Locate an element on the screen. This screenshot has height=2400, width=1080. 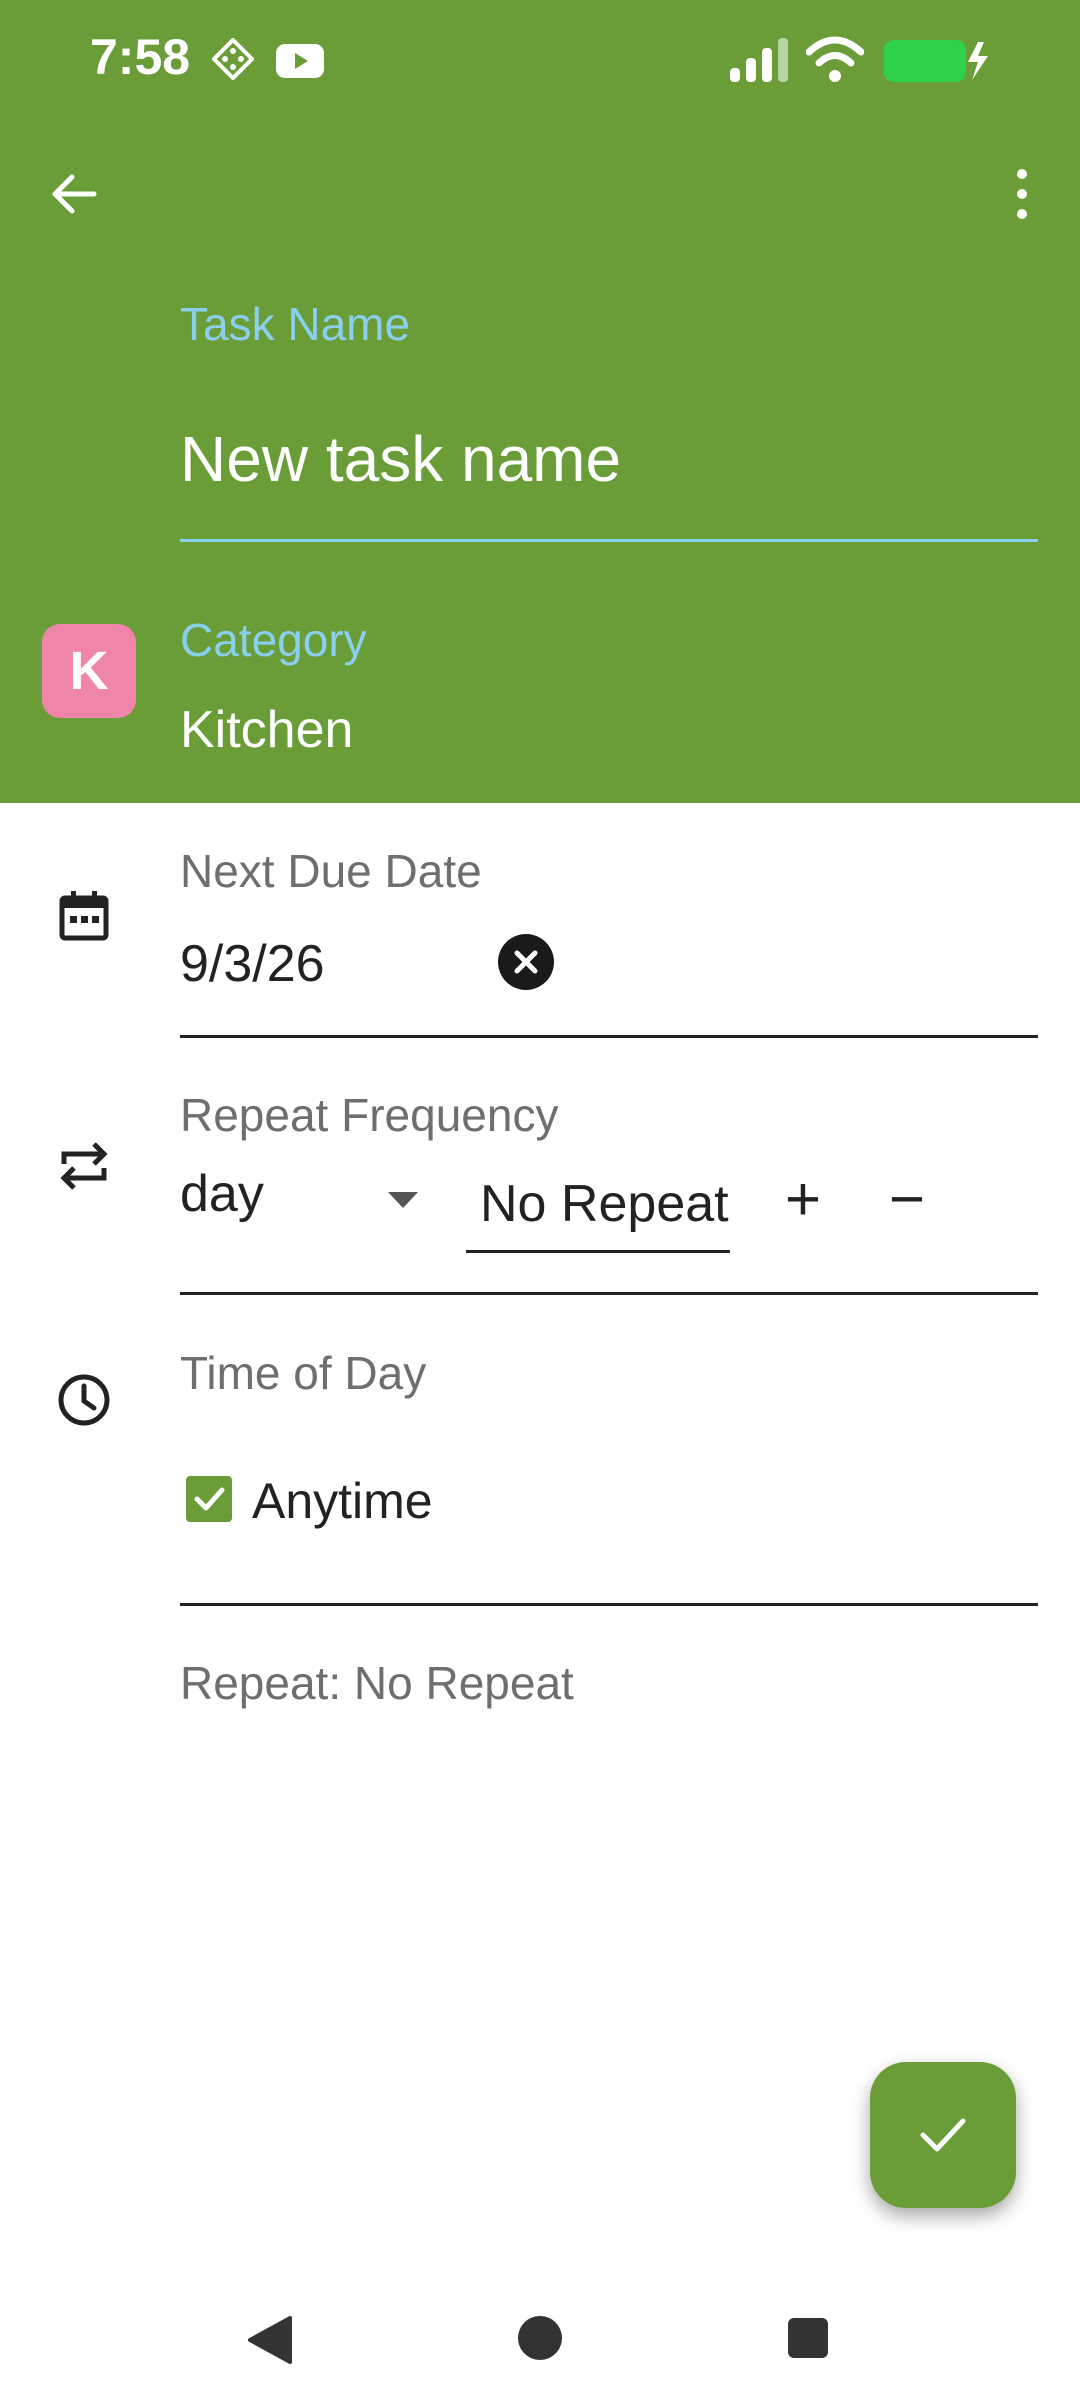
nav-recents-button is located at coordinates (808, 2338).